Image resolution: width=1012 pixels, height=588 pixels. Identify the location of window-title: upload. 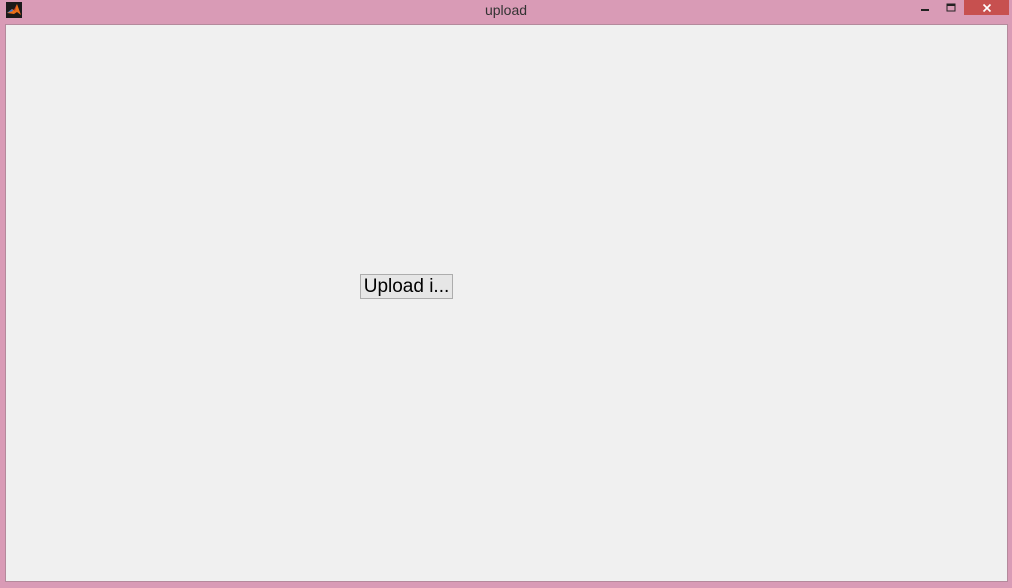
(506, 10).